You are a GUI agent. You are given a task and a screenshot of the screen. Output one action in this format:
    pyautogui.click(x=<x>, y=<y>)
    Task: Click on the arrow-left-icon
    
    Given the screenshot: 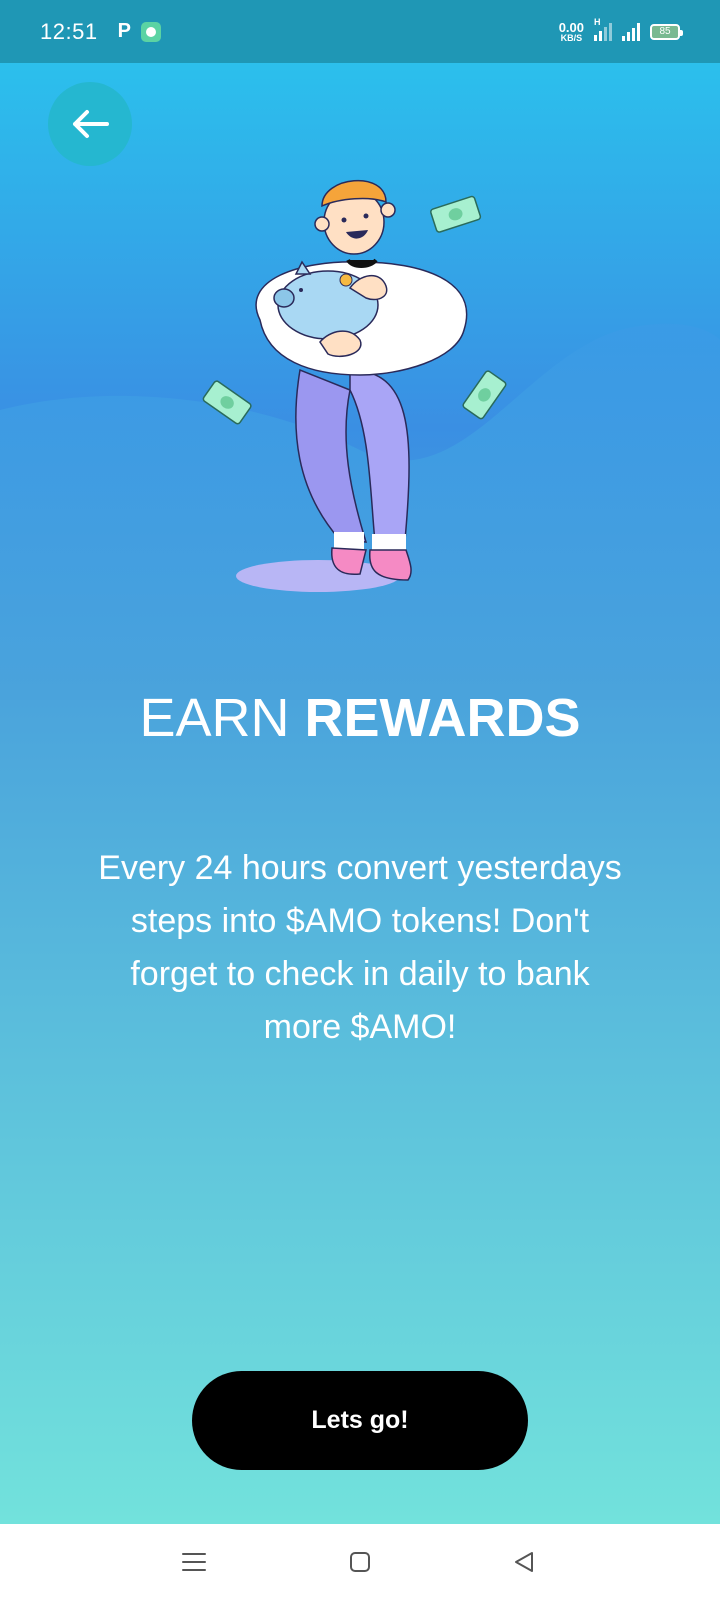 What is the action you would take?
    pyautogui.click(x=91, y=124)
    